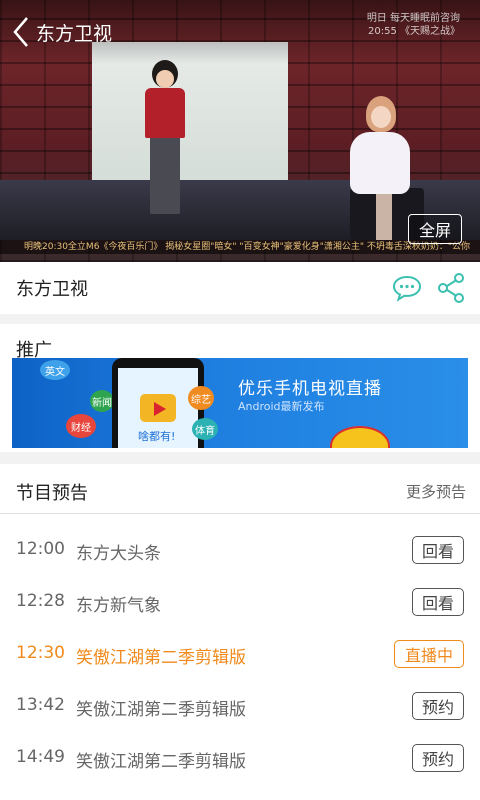 The image size is (480, 800). Describe the element at coordinates (118, 606) in the screenshot. I see `program-name: 东方新气象` at that location.